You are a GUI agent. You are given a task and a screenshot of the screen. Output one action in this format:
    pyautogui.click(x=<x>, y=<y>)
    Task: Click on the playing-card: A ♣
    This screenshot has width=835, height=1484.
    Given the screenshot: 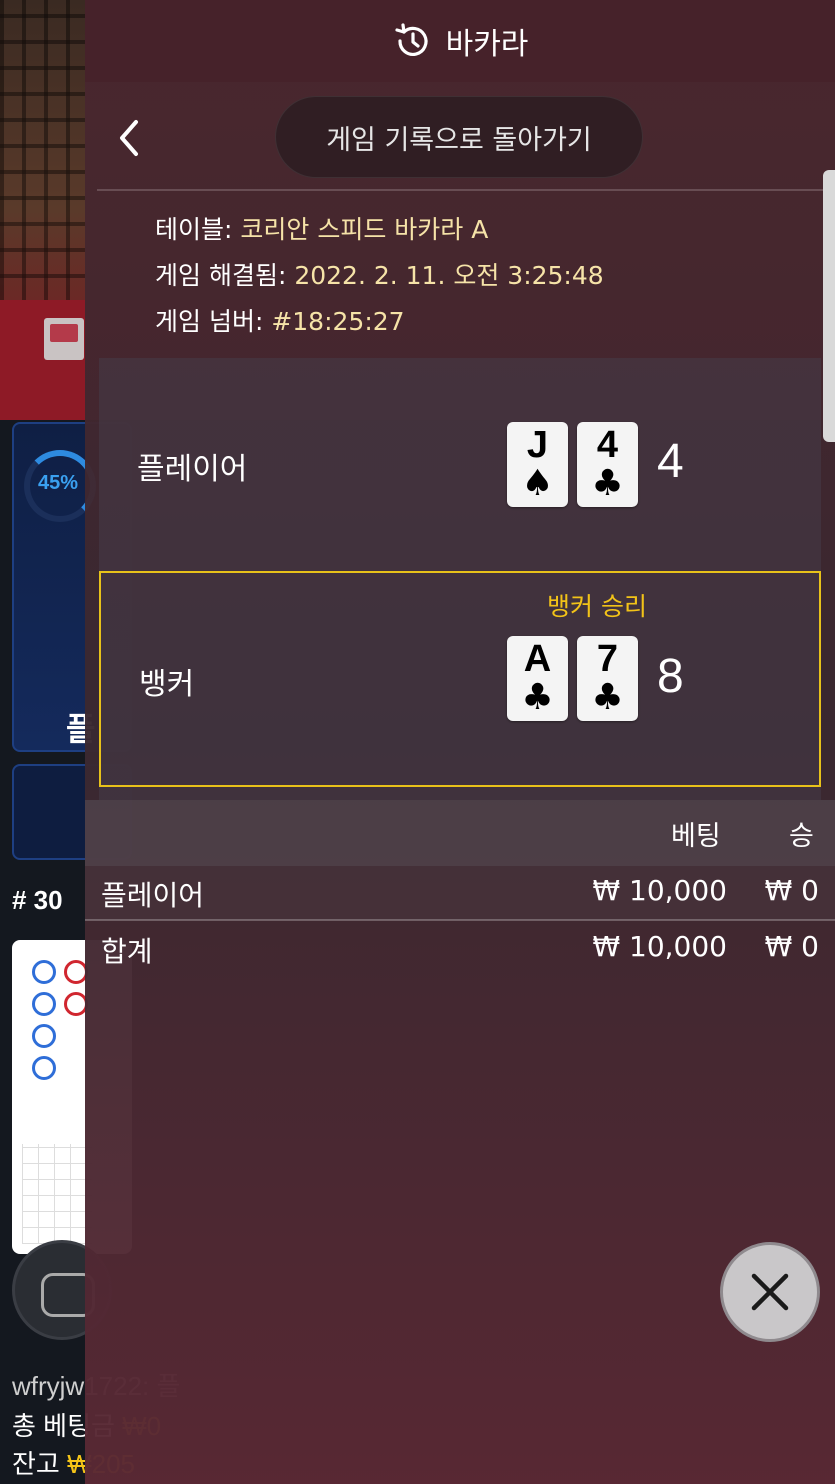 What is the action you would take?
    pyautogui.click(x=537, y=678)
    